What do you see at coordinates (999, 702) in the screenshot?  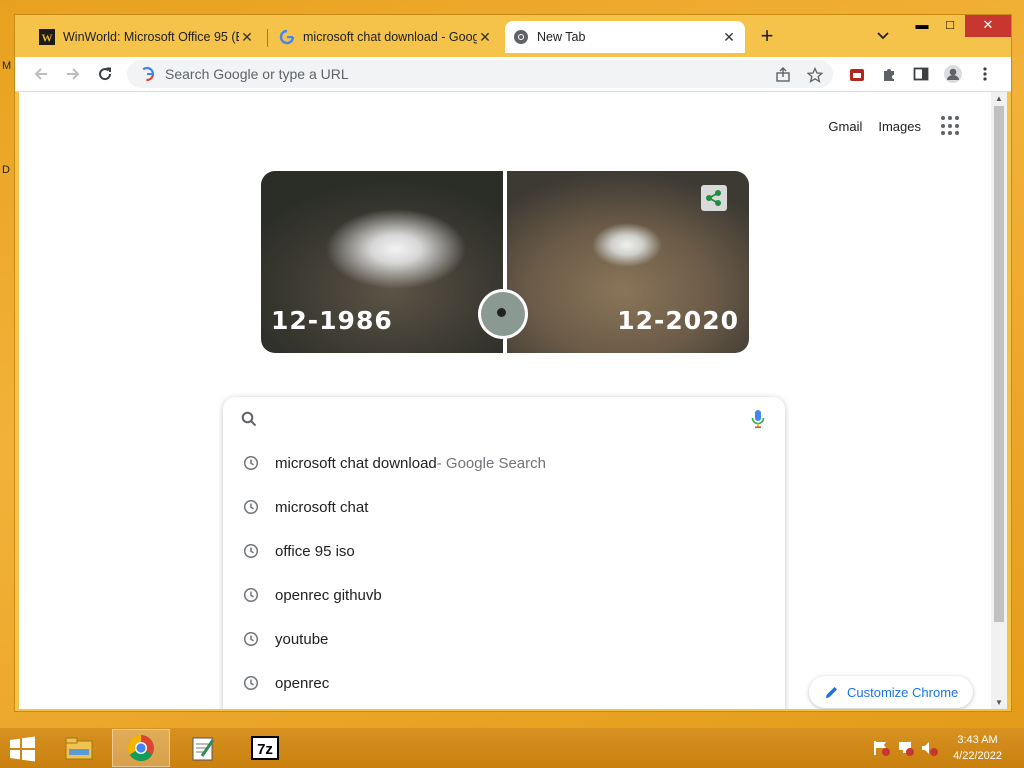 I see `scroll-down-arrow-icon: ▼` at bounding box center [999, 702].